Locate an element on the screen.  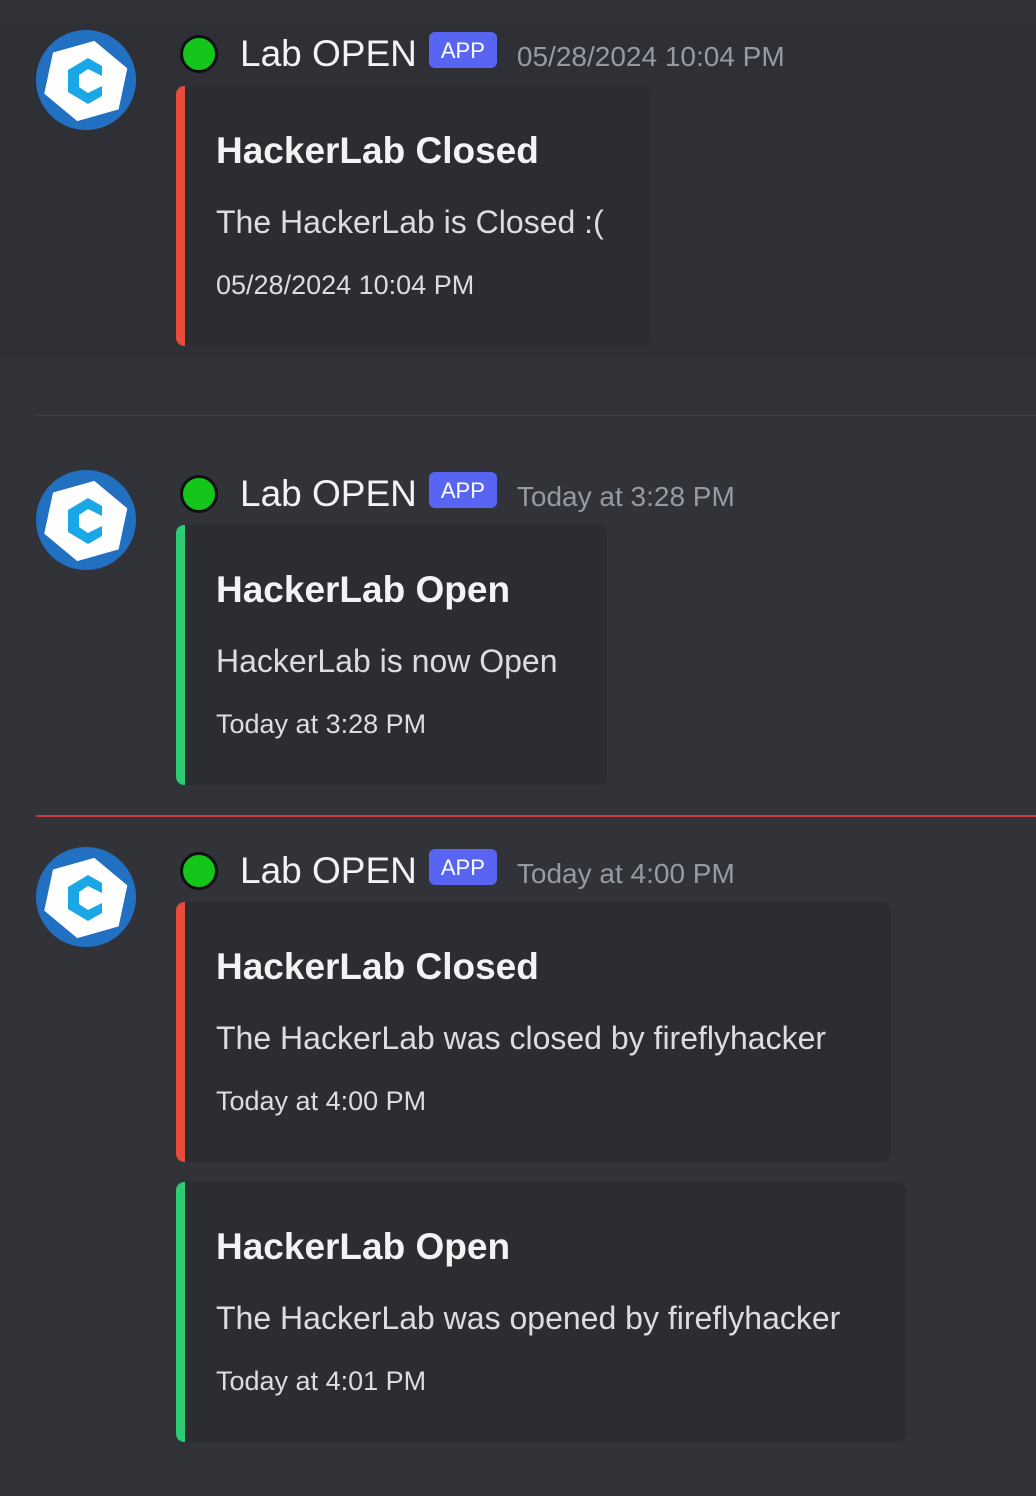
message-header: Lab OPEN APP Today at 3:28 PM is located at coordinates (457, 494).